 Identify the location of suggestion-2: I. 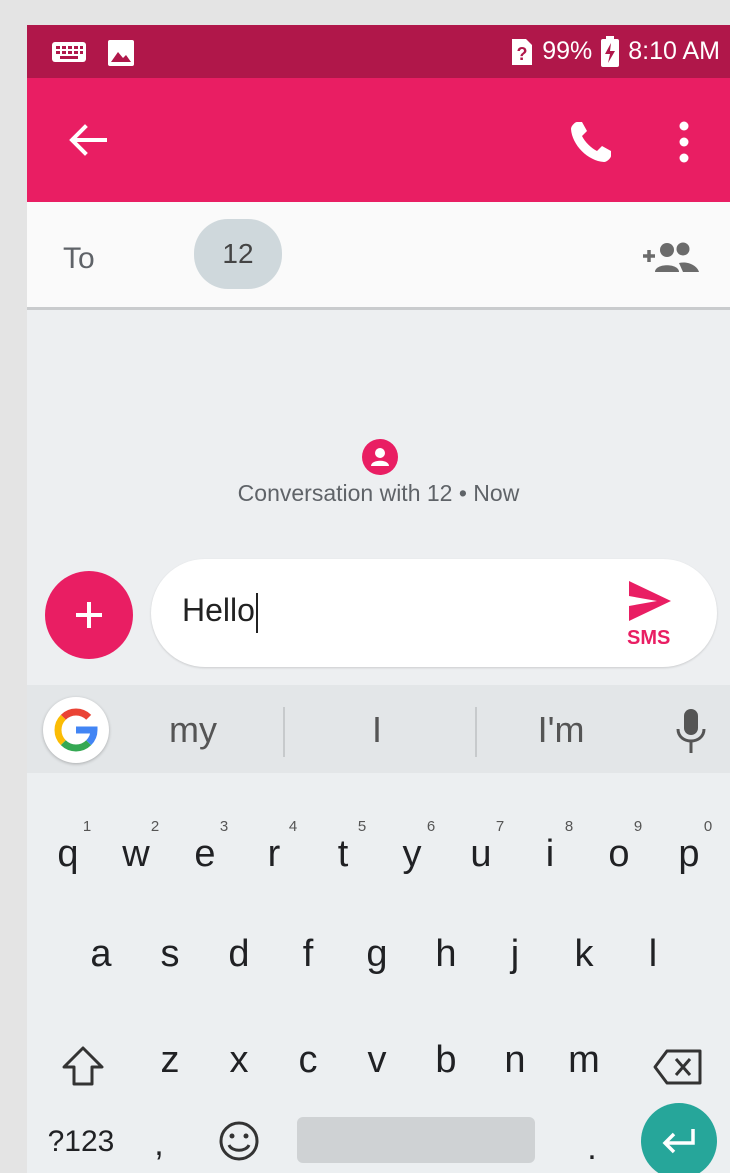
(377, 730).